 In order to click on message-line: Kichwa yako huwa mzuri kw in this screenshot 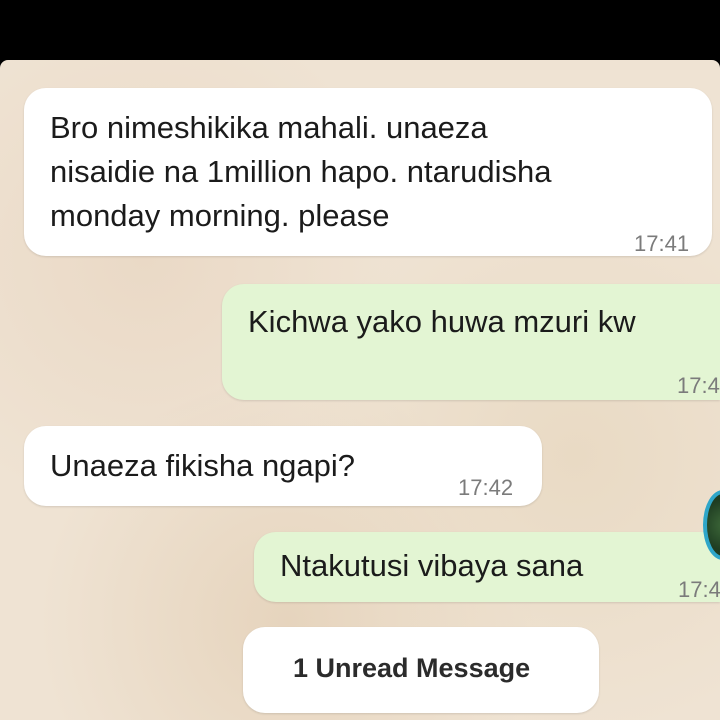, I will do `click(442, 321)`.